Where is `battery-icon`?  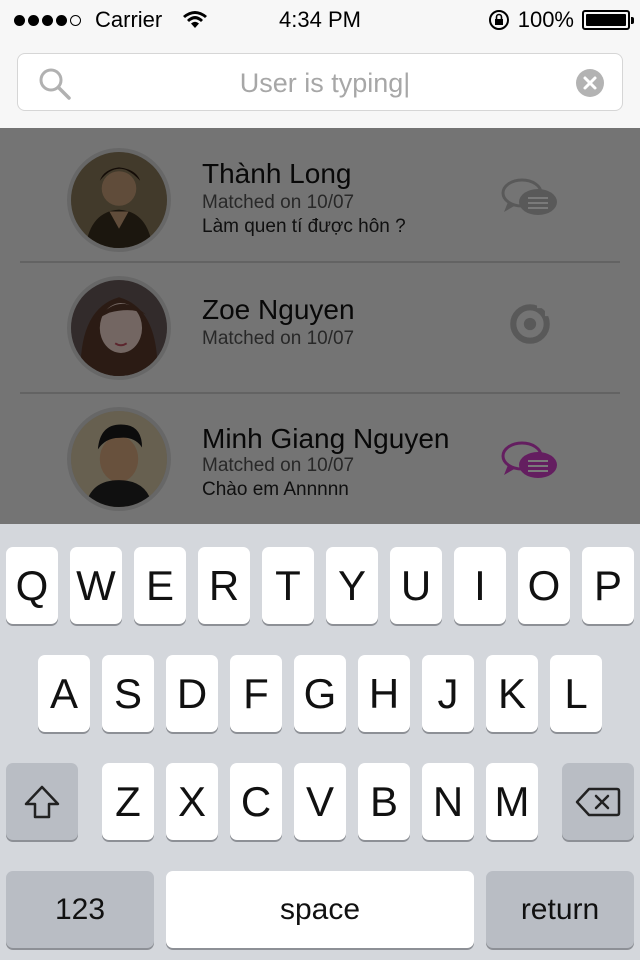 battery-icon is located at coordinates (608, 20).